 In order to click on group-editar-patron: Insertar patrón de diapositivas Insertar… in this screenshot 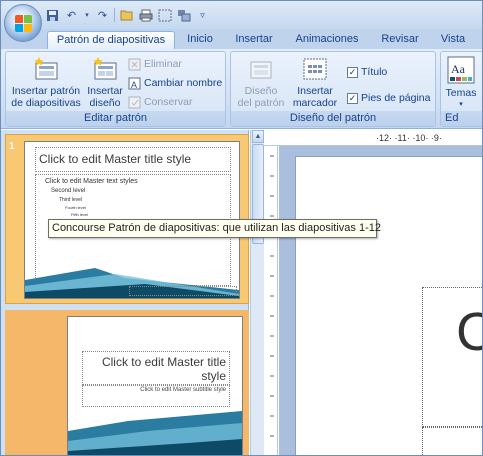, I will do `click(115, 89)`.